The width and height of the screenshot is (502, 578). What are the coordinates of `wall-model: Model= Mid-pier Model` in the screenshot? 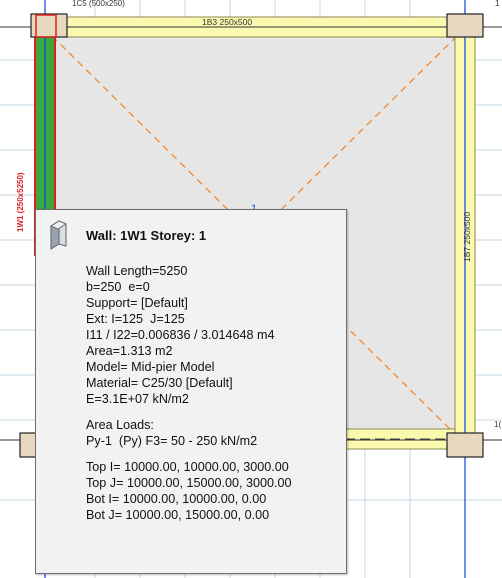 It's located at (150, 367).